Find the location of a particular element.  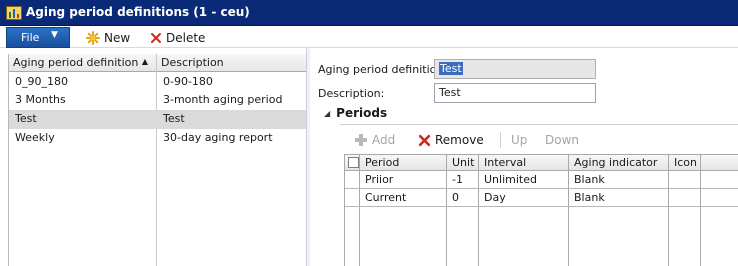

table-row: 0_90_180 0-90-180 is located at coordinates (158, 82).